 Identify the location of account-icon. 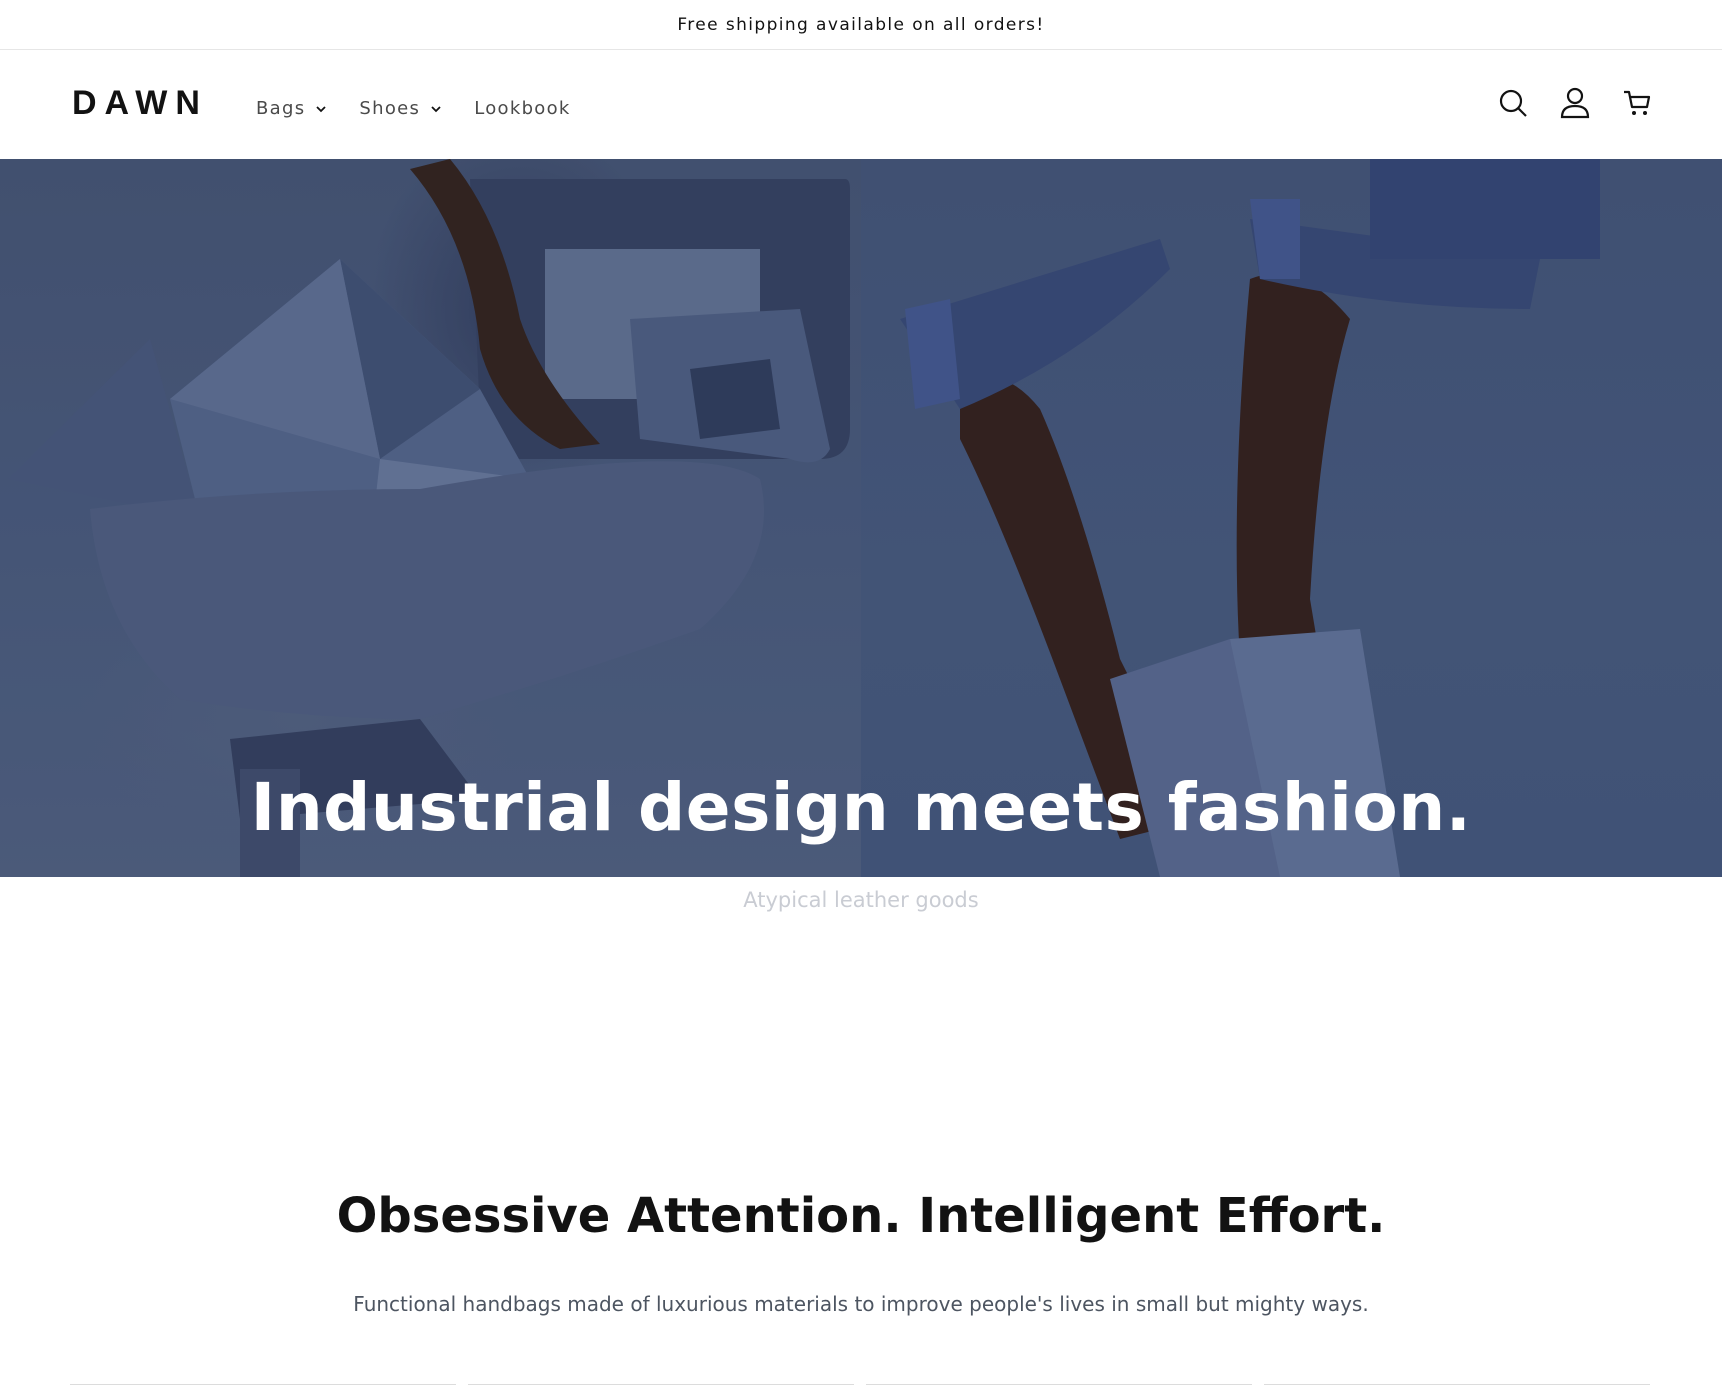
(1575, 103).